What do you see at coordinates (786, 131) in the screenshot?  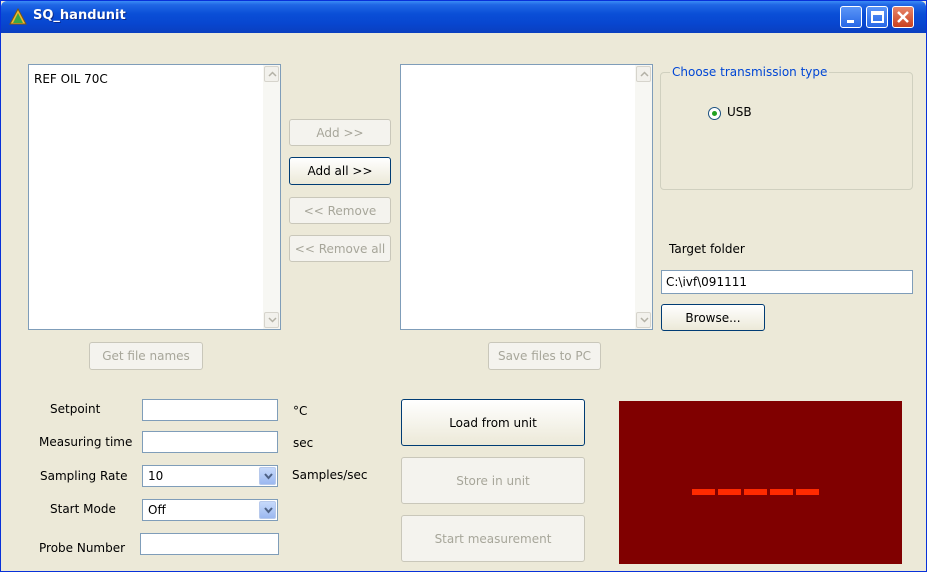 I see `transmission-groupbox` at bounding box center [786, 131].